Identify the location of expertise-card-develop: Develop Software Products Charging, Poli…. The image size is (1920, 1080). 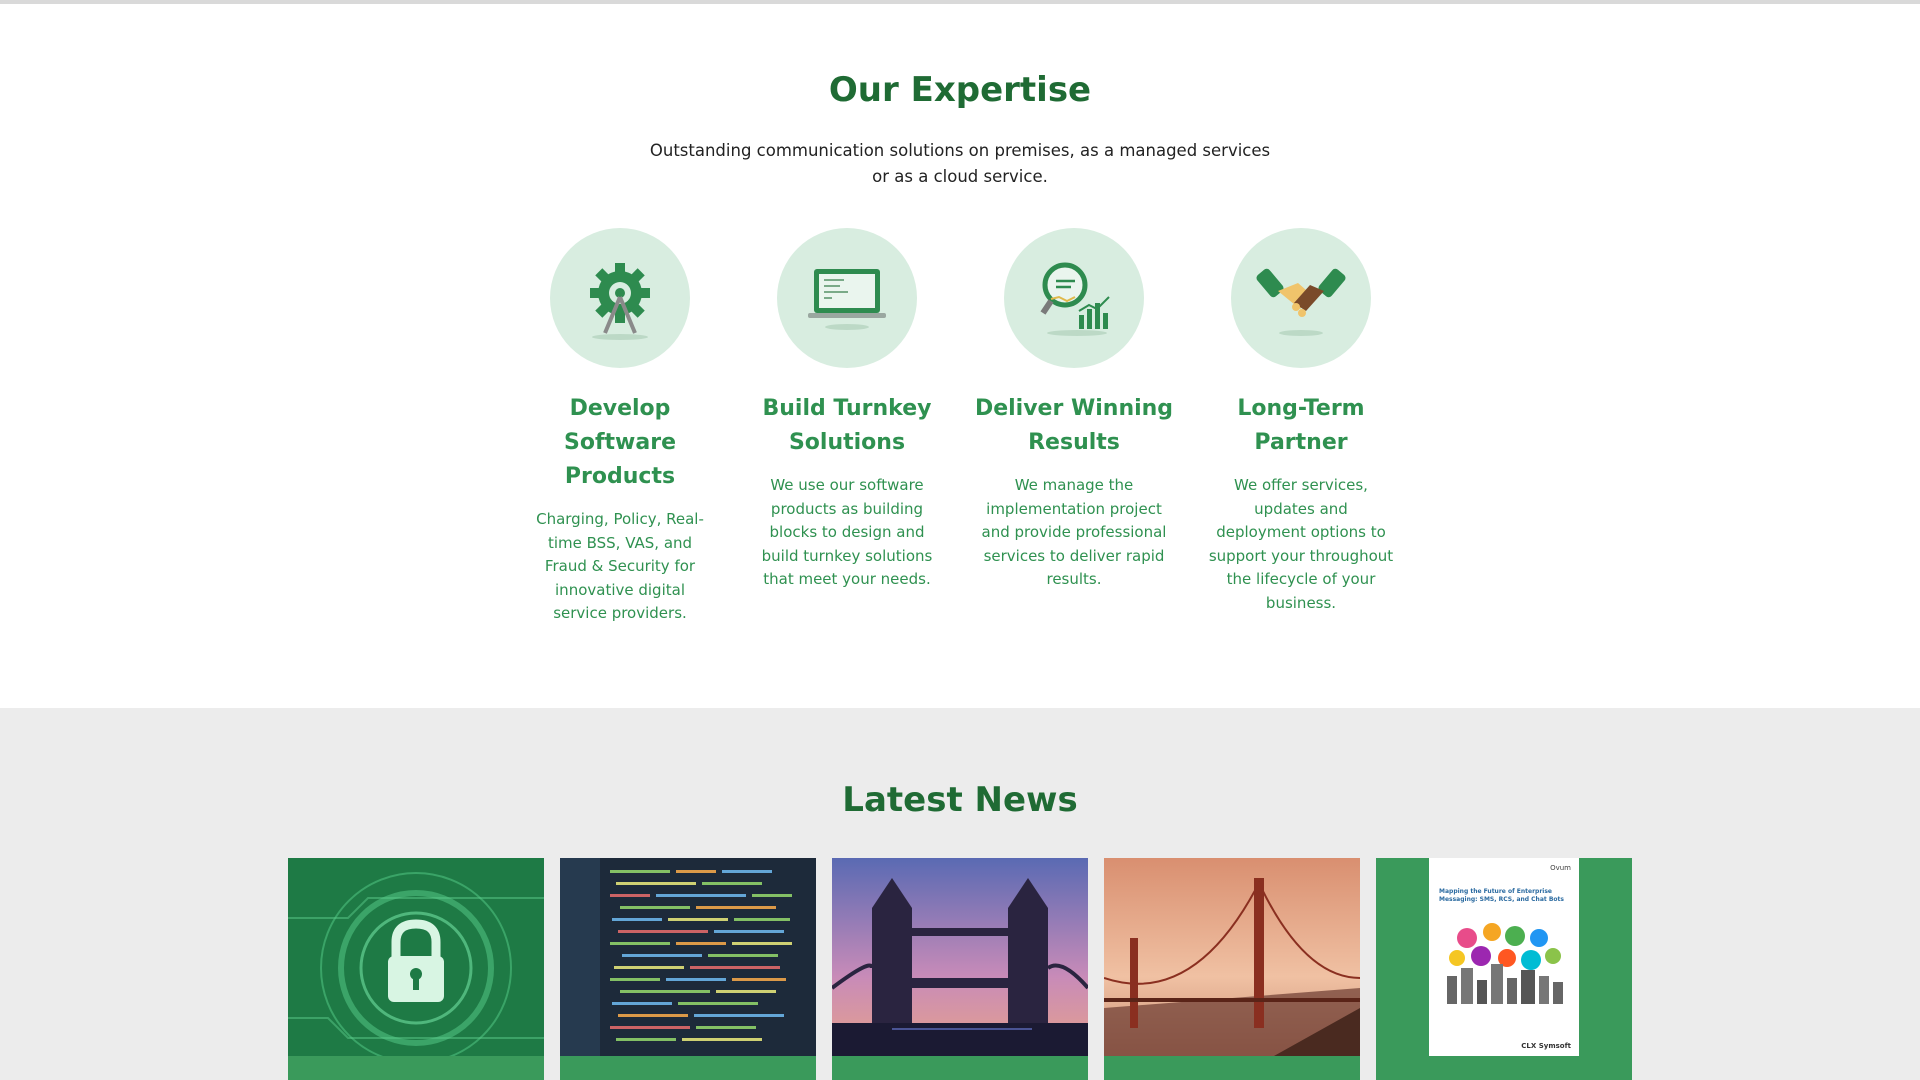
(620, 427).